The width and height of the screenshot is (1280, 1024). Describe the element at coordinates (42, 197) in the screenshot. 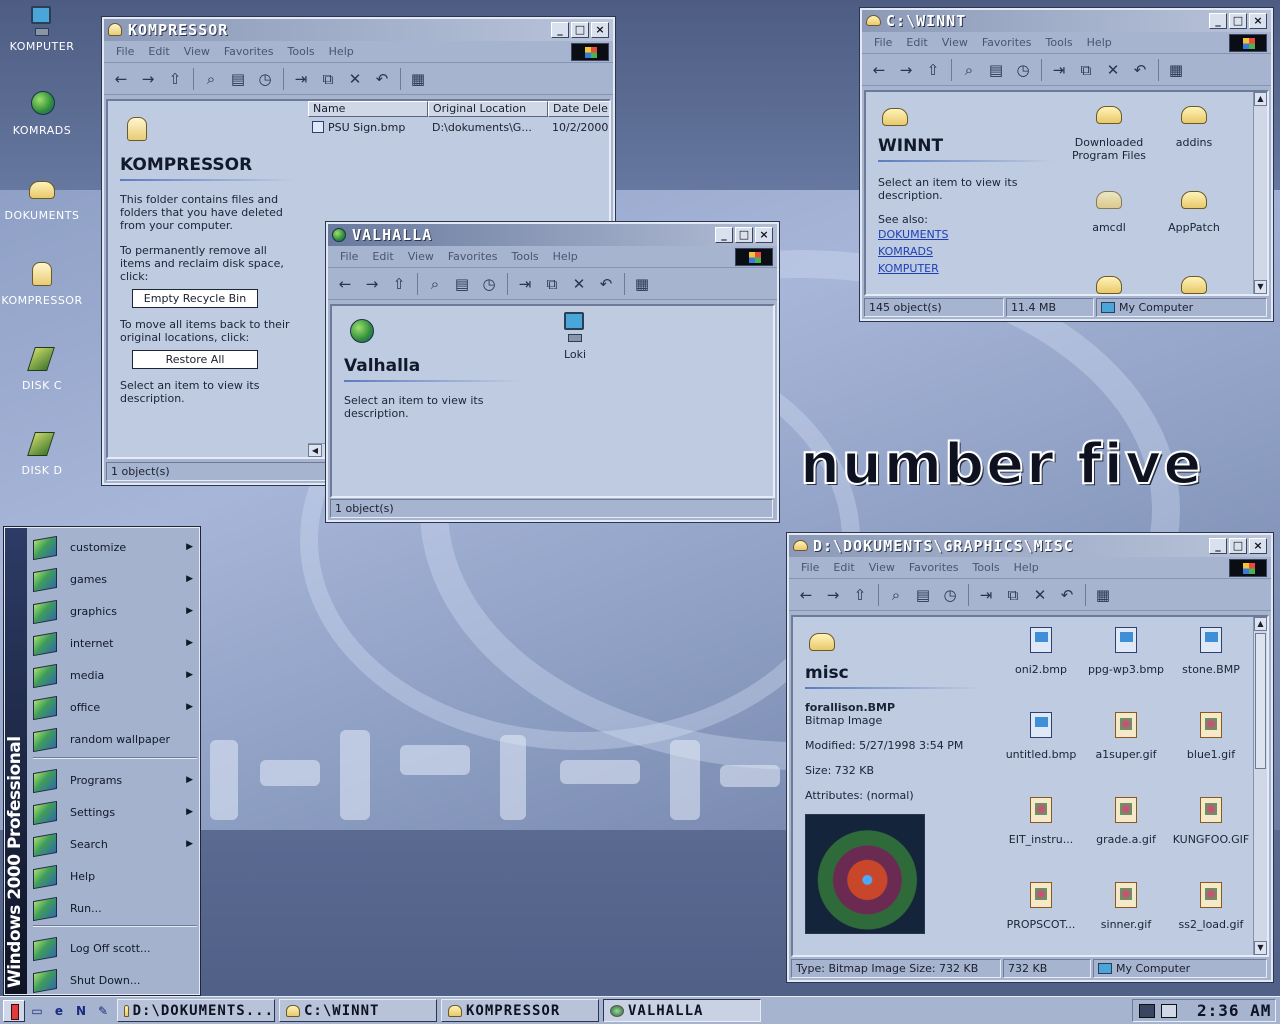

I see `desktop-icon-dokuments: DOKUMENTS` at that location.